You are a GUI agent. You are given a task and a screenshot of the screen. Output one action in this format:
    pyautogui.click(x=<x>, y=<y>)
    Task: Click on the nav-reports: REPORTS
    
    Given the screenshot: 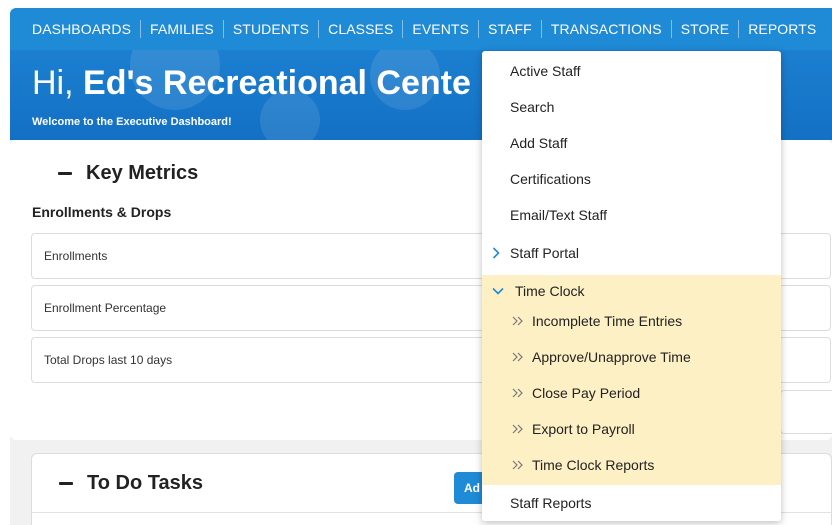 What is the action you would take?
    pyautogui.click(x=782, y=29)
    